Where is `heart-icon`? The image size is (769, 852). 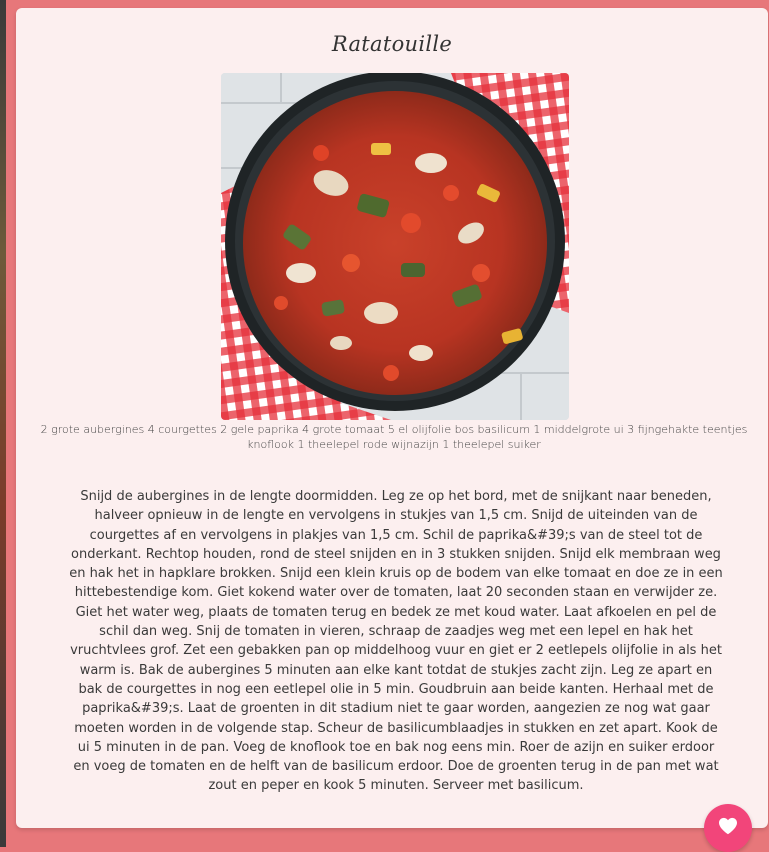
heart-icon is located at coordinates (728, 828).